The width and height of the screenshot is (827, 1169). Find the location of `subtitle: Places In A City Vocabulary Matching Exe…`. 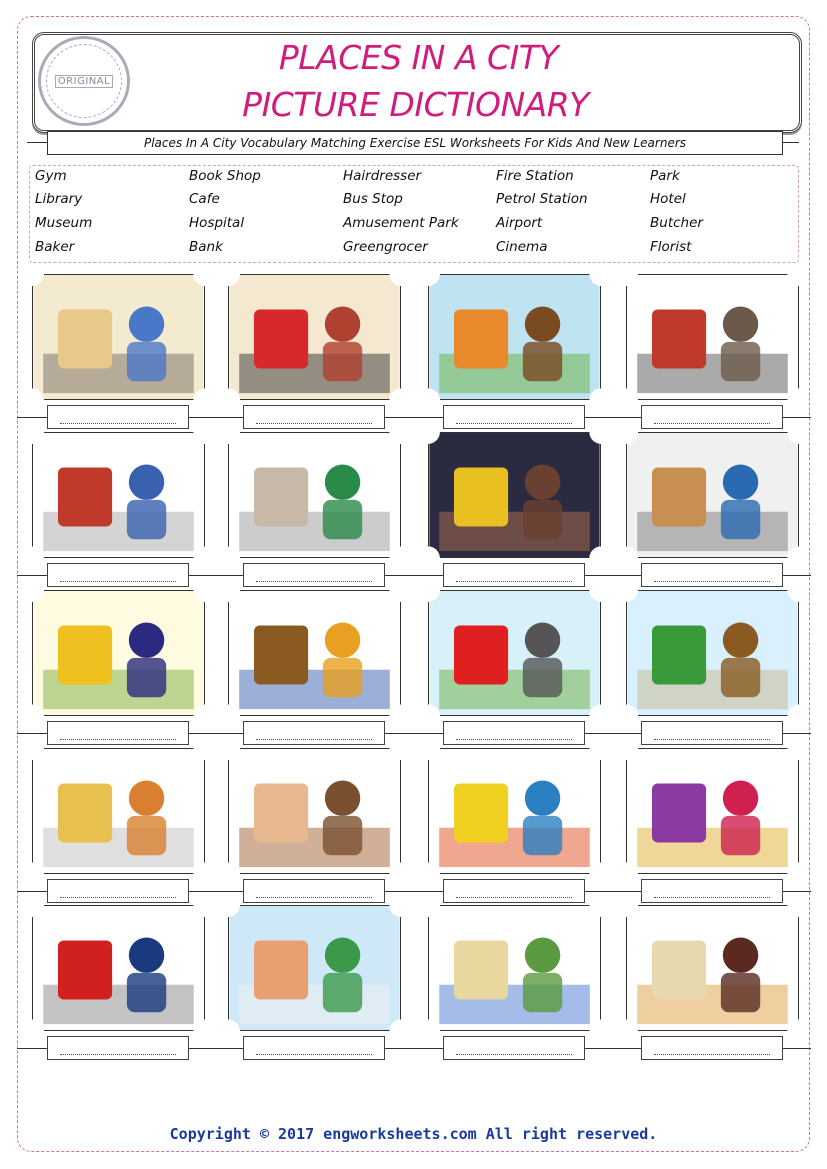

subtitle: Places In A City Vocabulary Matching Exe… is located at coordinates (415, 143).